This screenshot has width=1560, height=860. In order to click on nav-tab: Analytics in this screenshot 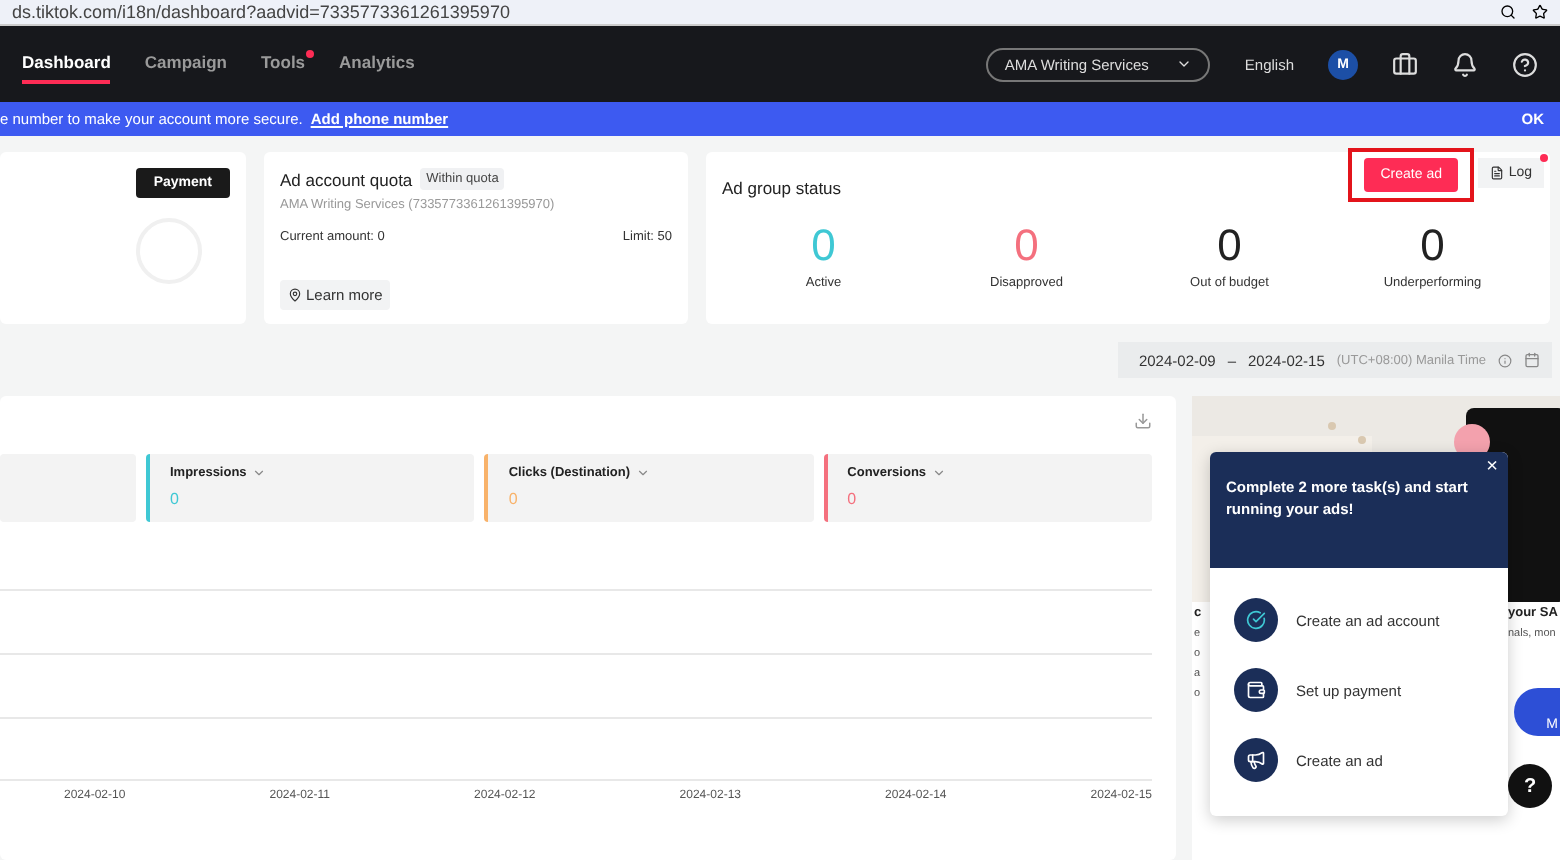, I will do `click(377, 64)`.